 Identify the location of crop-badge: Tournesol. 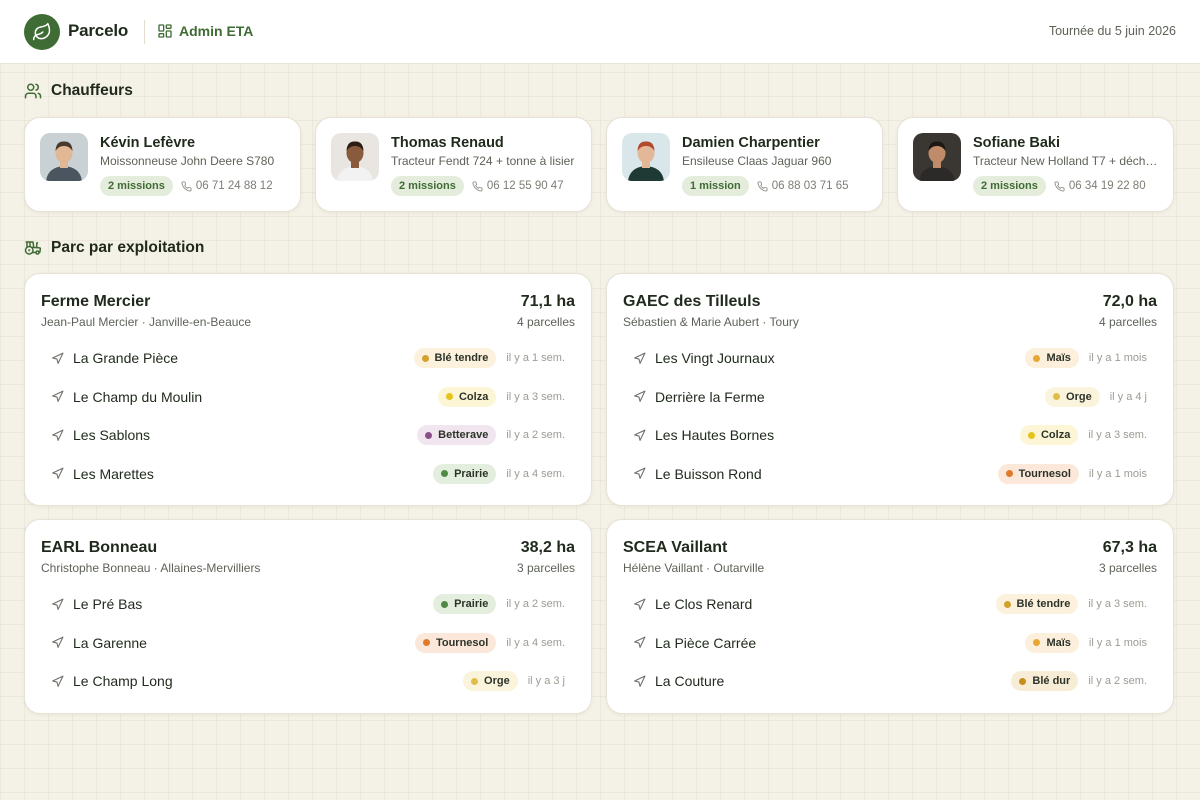
(1038, 473).